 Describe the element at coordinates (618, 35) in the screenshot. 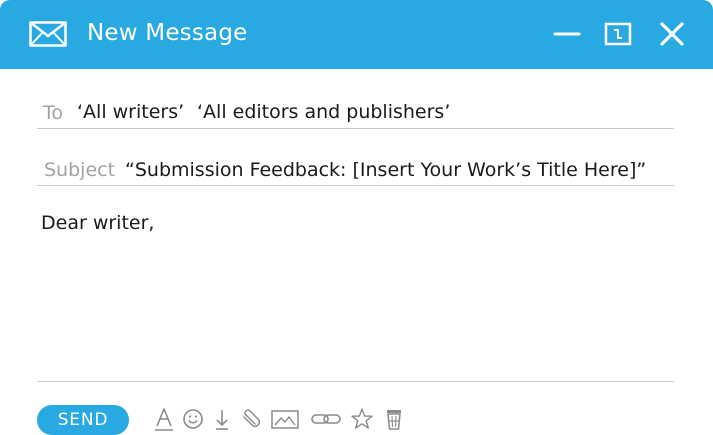

I see `maximize-icon` at that location.